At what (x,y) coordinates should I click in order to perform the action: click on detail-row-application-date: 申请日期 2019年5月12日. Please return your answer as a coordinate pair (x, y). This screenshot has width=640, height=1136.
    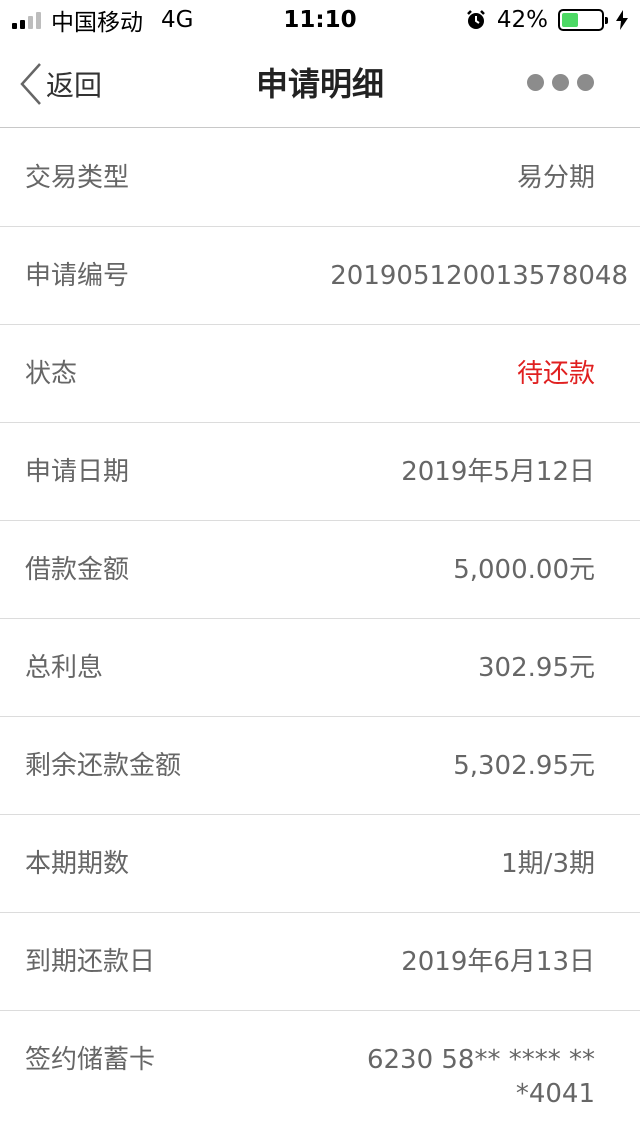
    Looking at the image, I should click on (320, 472).